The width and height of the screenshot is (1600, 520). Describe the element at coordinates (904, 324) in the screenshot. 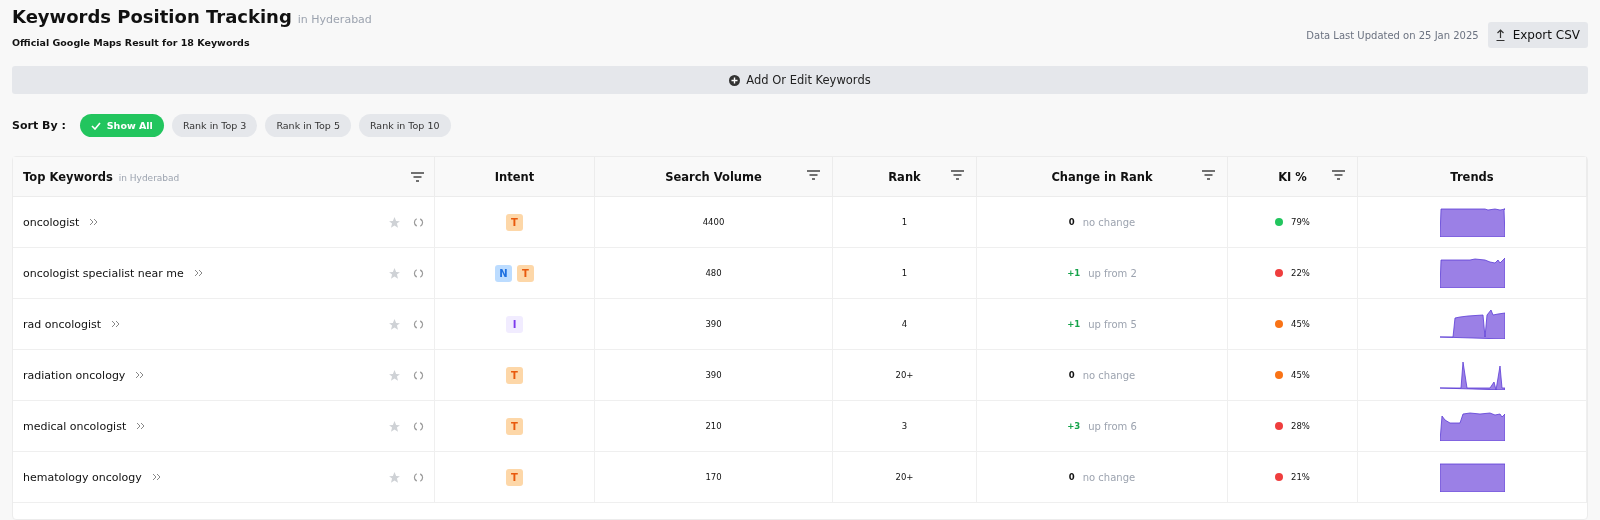

I see `rank-text: 4` at that location.